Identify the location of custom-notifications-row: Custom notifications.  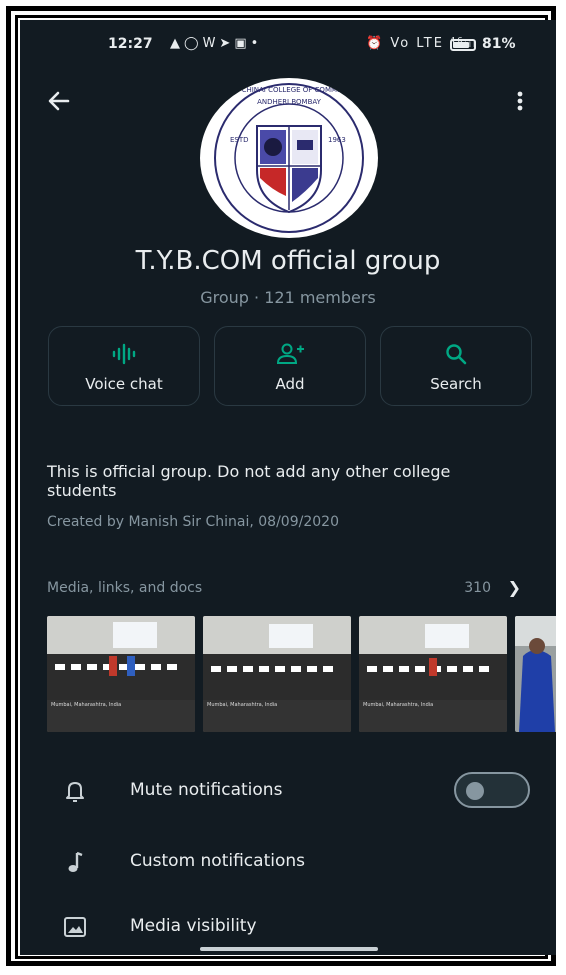
(288, 861).